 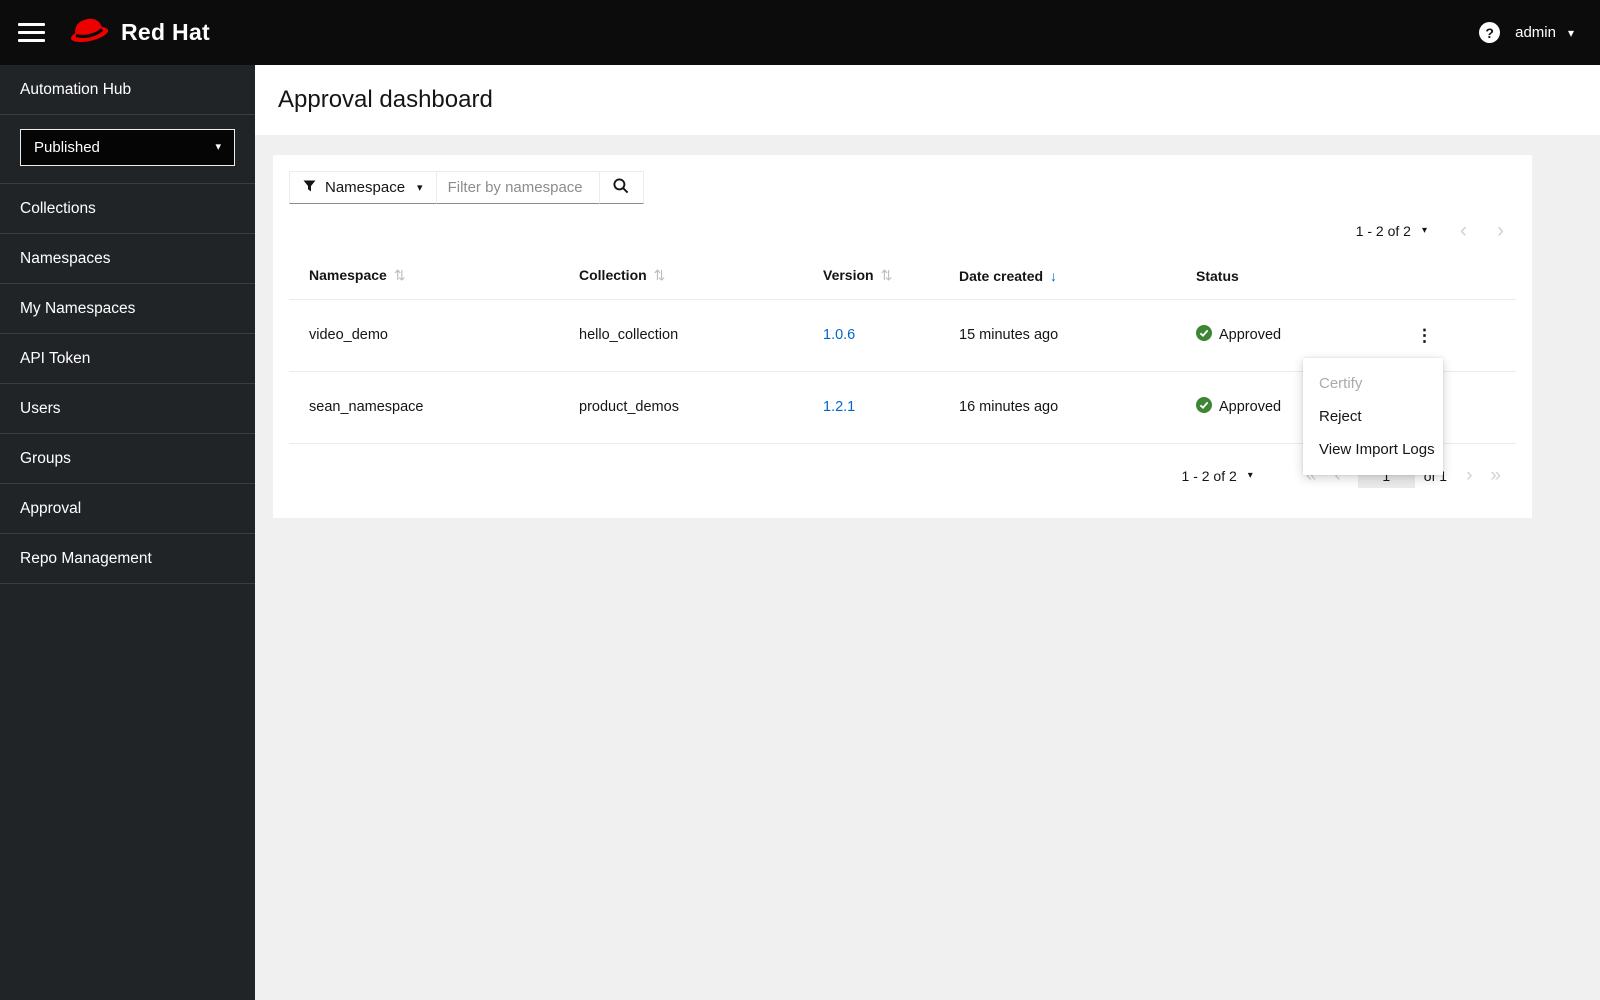 What do you see at coordinates (366, 407) in the screenshot?
I see `cell-namespace: sean_namespace` at bounding box center [366, 407].